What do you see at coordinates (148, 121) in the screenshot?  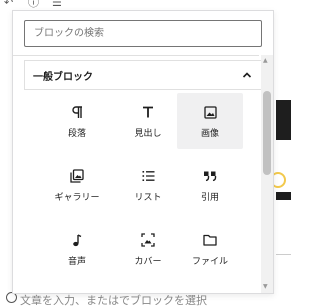 I see `block-item-heading: 見出し` at bounding box center [148, 121].